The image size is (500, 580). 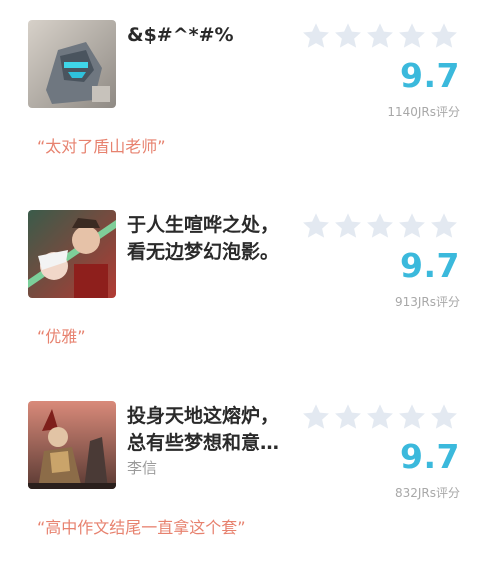 What do you see at coordinates (427, 493) in the screenshot?
I see `rating-count: 832JRs评分` at bounding box center [427, 493].